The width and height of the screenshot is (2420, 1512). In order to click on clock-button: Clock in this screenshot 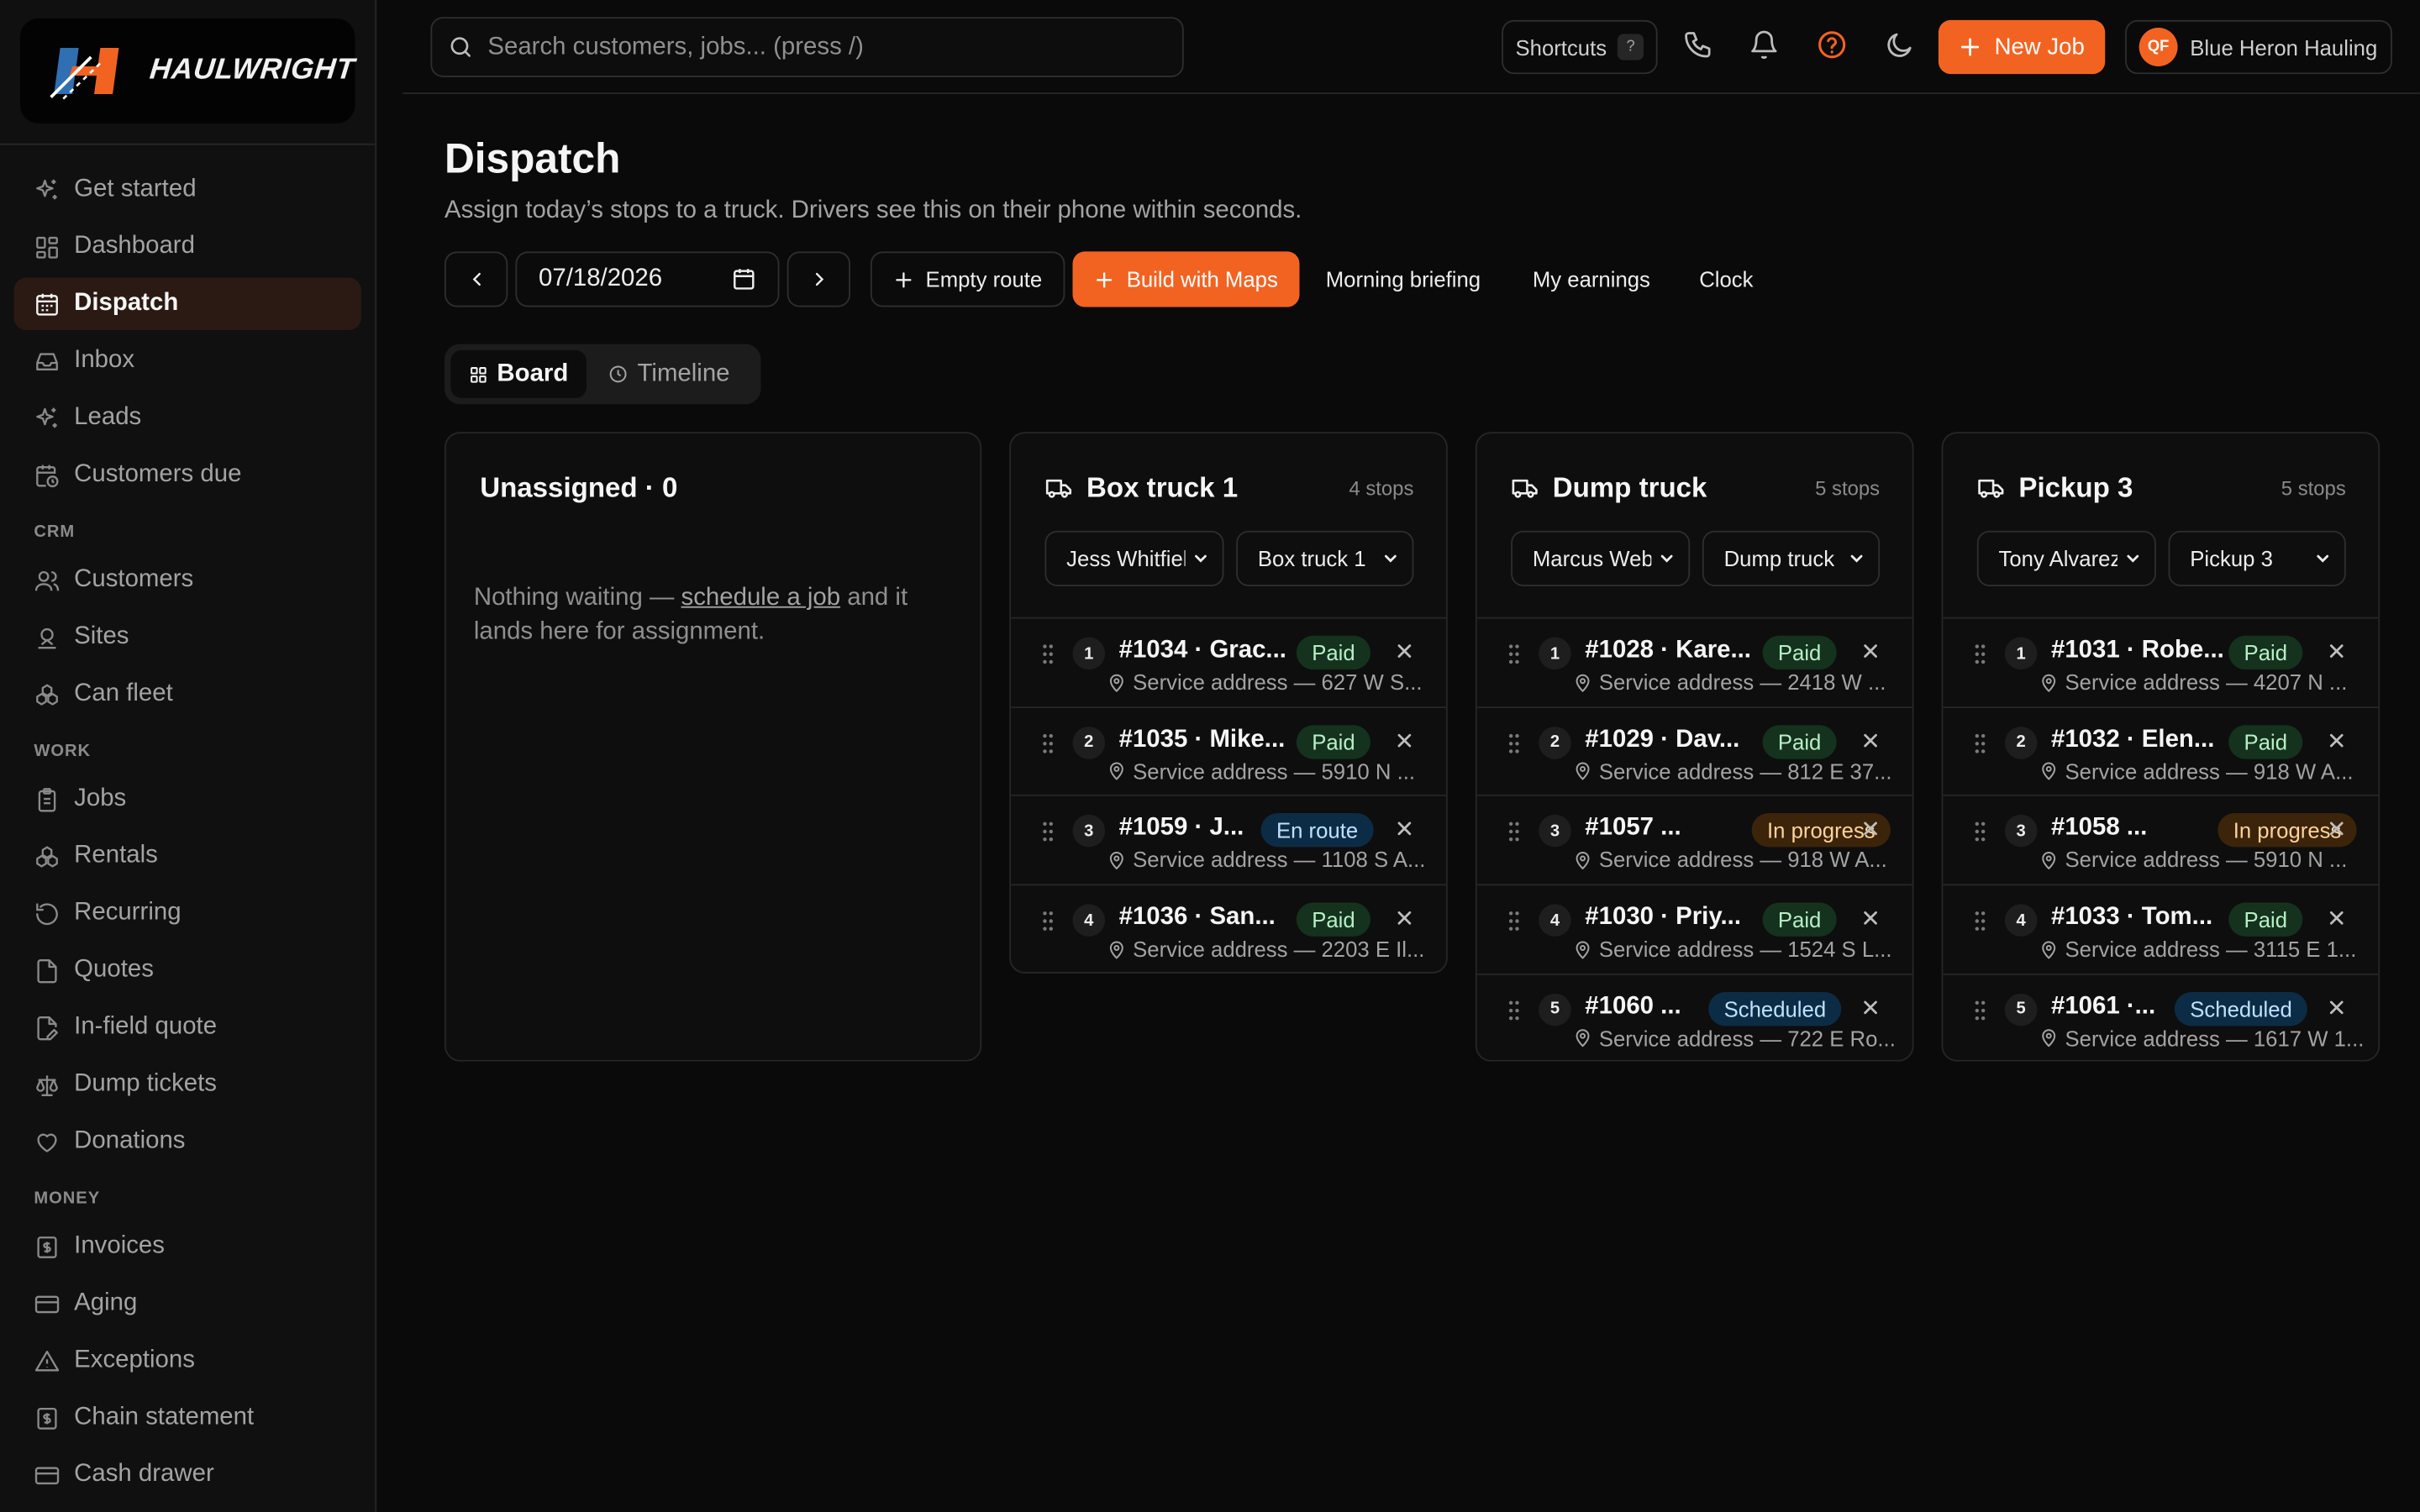, I will do `click(1726, 279)`.